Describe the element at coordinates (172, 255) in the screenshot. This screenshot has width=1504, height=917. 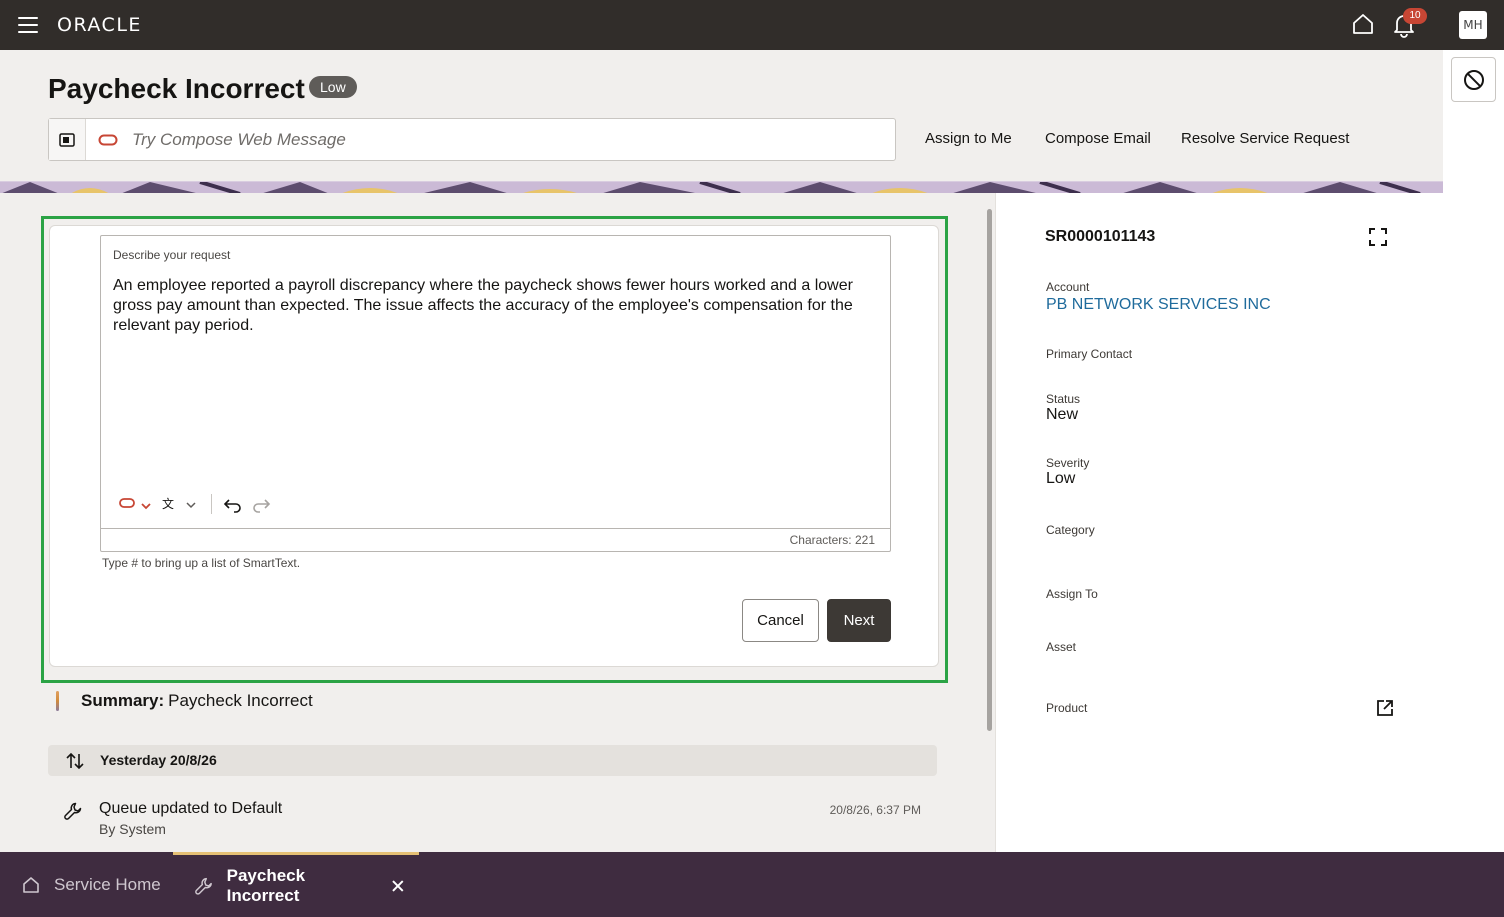
I see `editor-label: Describe your request` at that location.